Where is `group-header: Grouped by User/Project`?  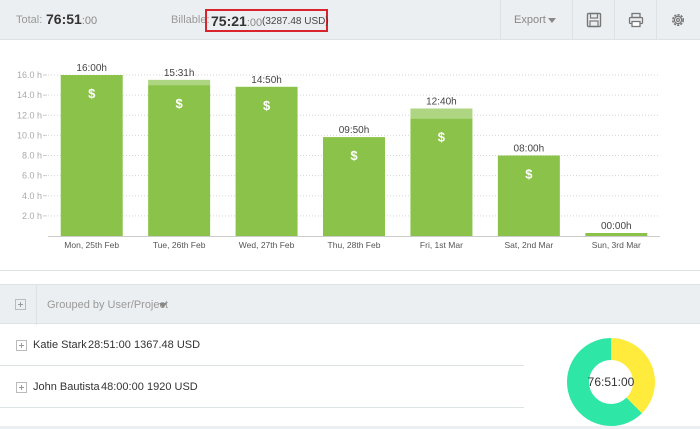 group-header: Grouped by User/Project is located at coordinates (350, 304).